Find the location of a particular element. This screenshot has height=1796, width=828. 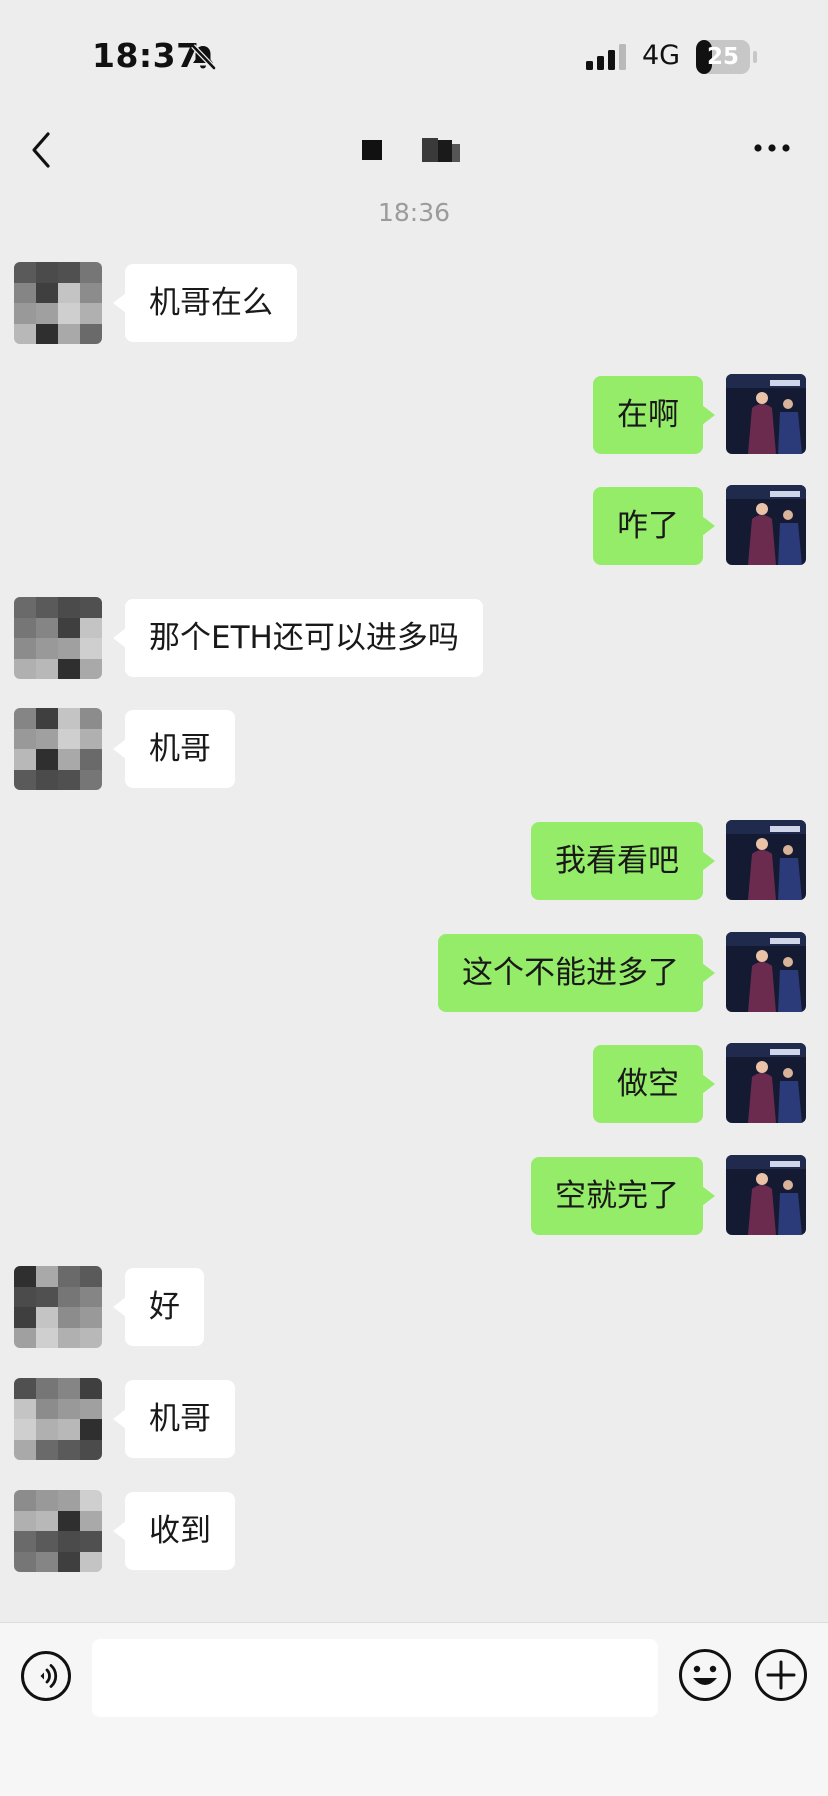

ellipsis-icon is located at coordinates (772, 148).